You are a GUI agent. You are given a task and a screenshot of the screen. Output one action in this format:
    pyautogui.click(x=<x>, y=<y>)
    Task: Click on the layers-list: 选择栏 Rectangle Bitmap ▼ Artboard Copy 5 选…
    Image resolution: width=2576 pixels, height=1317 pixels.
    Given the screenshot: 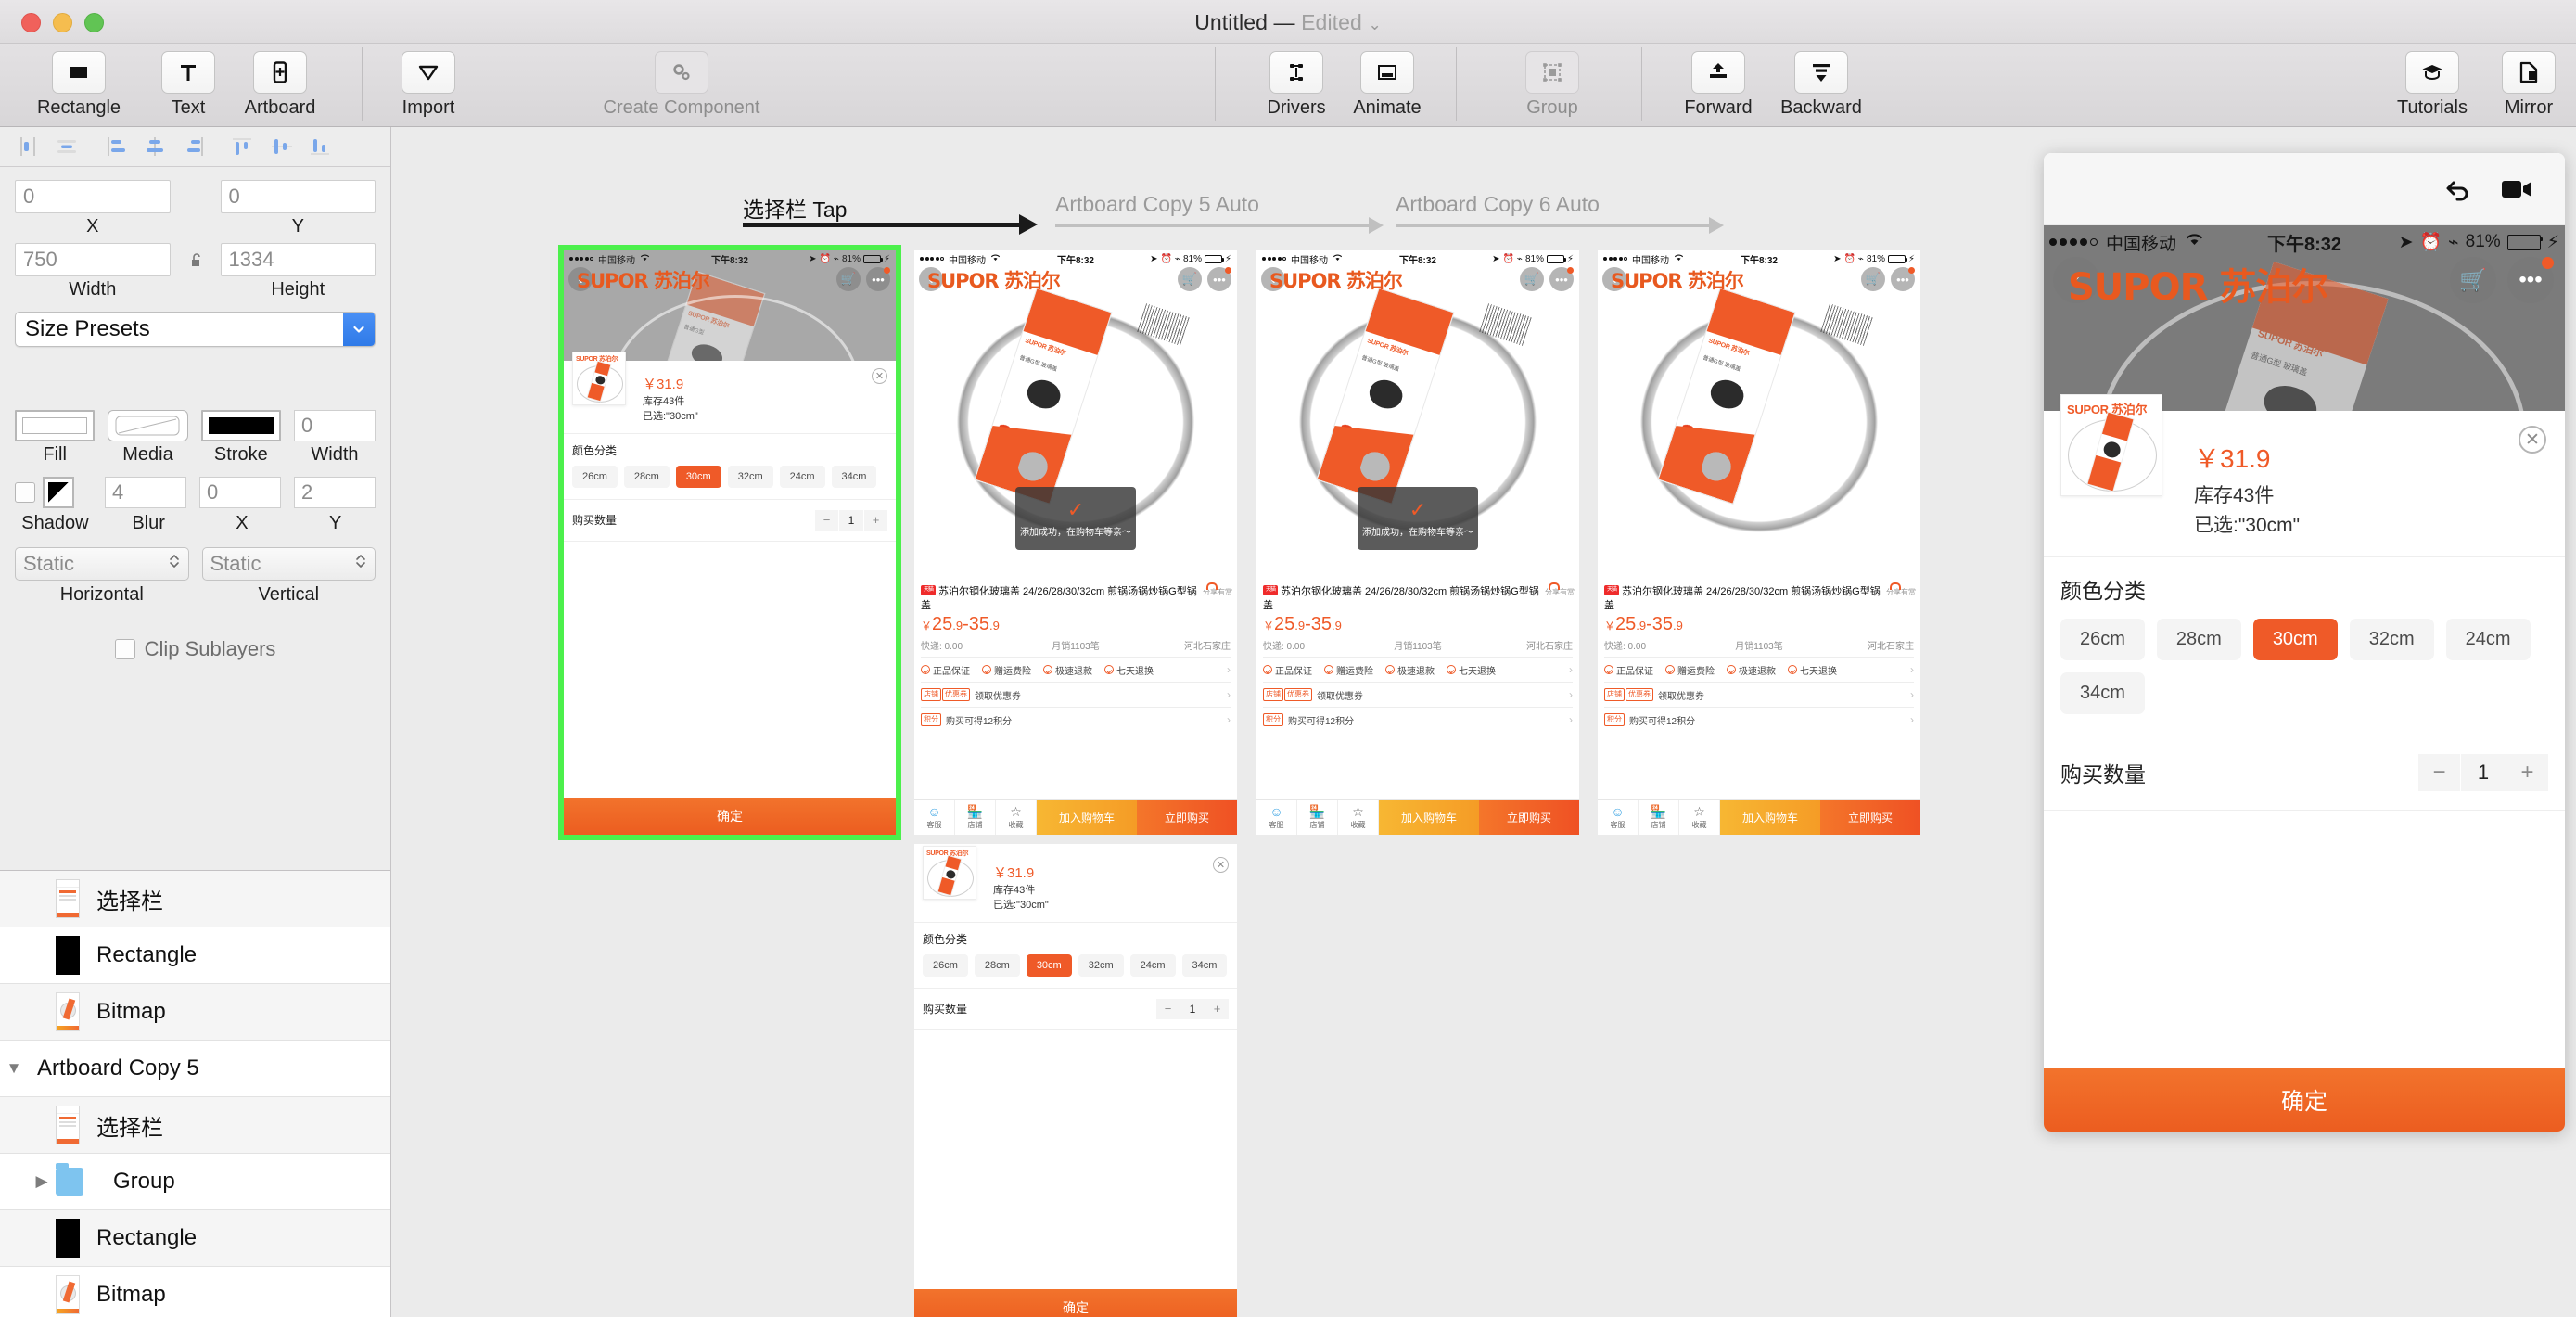 What is the action you would take?
    pyautogui.click(x=195, y=1093)
    